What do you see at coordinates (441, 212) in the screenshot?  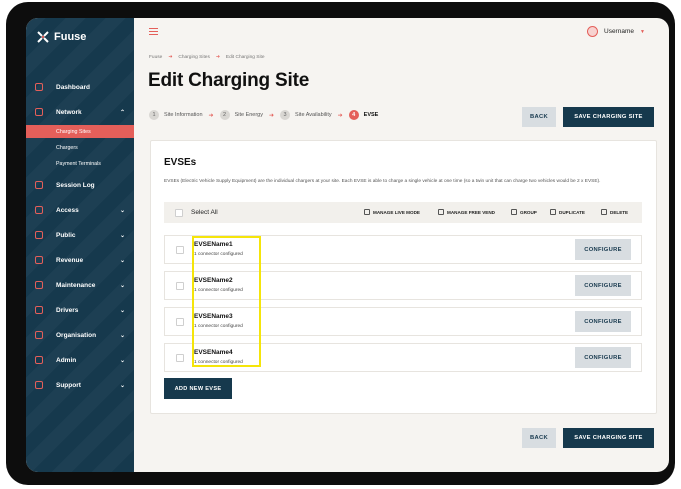 I see `handshake-icon` at bounding box center [441, 212].